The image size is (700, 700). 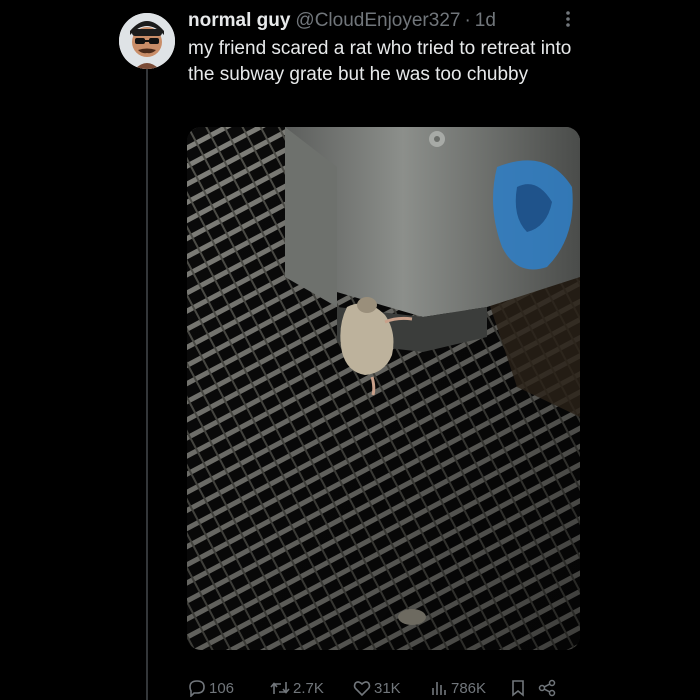 I want to click on more-vertical-icon, so click(x=568, y=21).